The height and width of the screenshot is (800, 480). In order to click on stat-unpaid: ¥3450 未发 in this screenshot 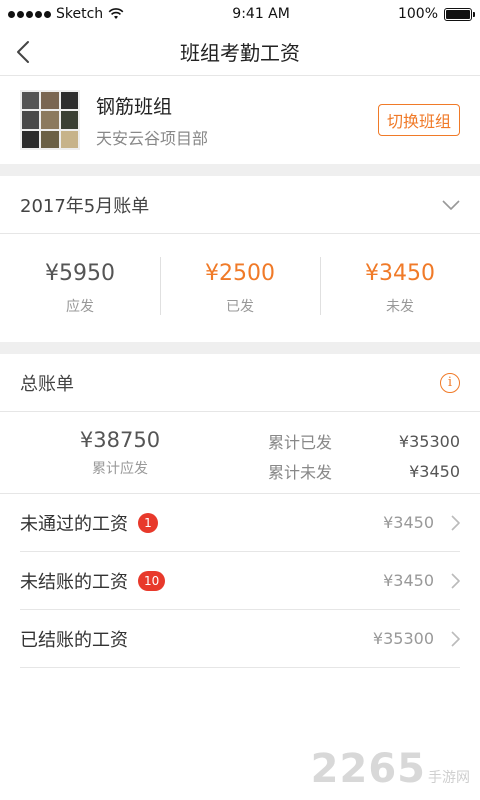, I will do `click(400, 286)`.